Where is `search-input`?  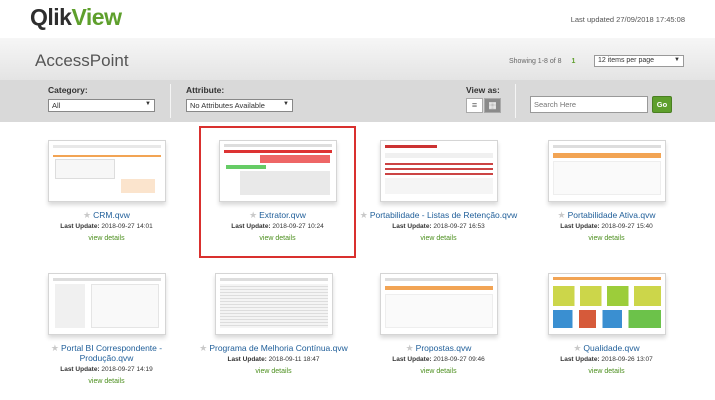
search-input is located at coordinates (589, 104).